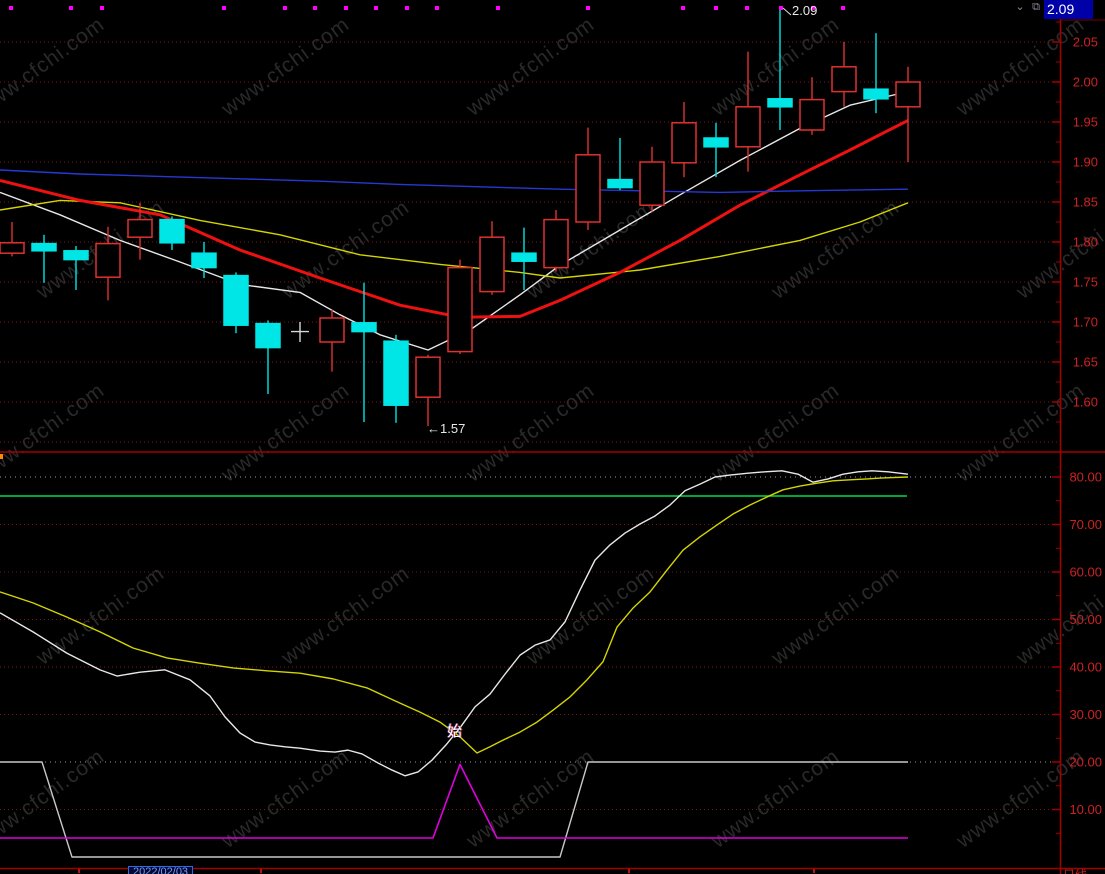 Image resolution: width=1105 pixels, height=874 pixels. I want to click on indicator-axis-label: 60.00, so click(1085, 572).